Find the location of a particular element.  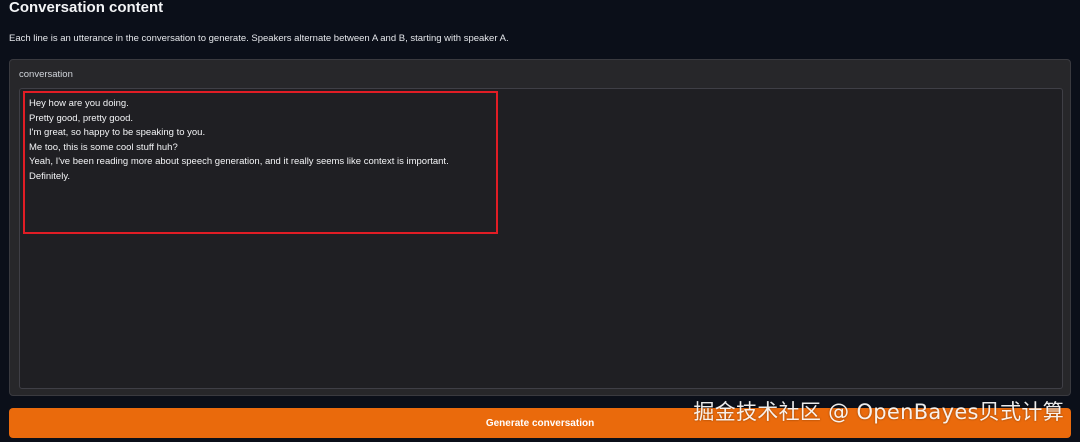

section-title: Conversation content is located at coordinates (86, 8).